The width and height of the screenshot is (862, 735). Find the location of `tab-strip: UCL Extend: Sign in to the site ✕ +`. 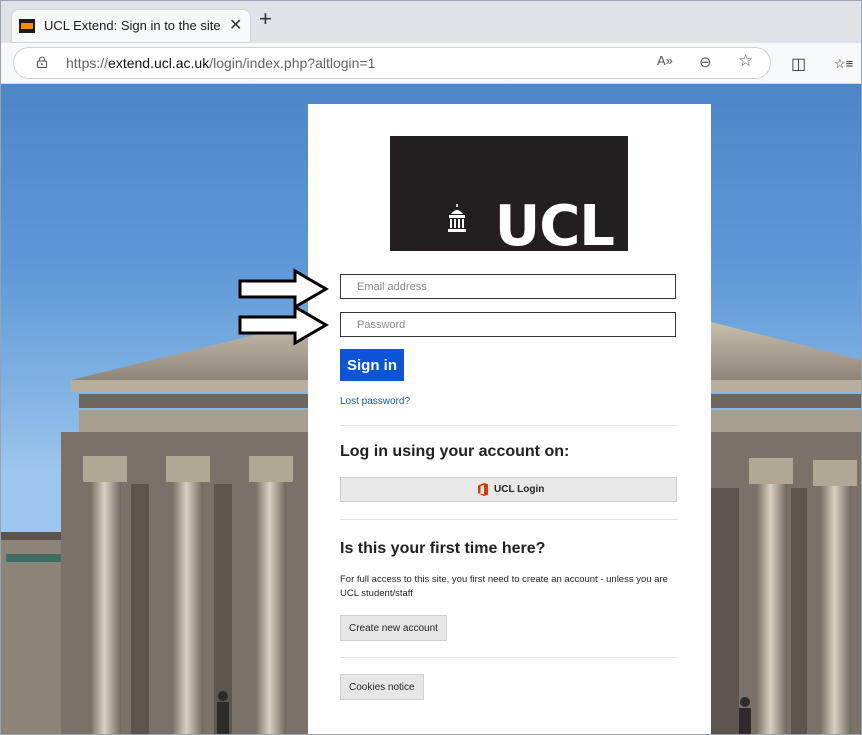

tab-strip: UCL Extend: Sign in to the site ✕ + is located at coordinates (431, 22).